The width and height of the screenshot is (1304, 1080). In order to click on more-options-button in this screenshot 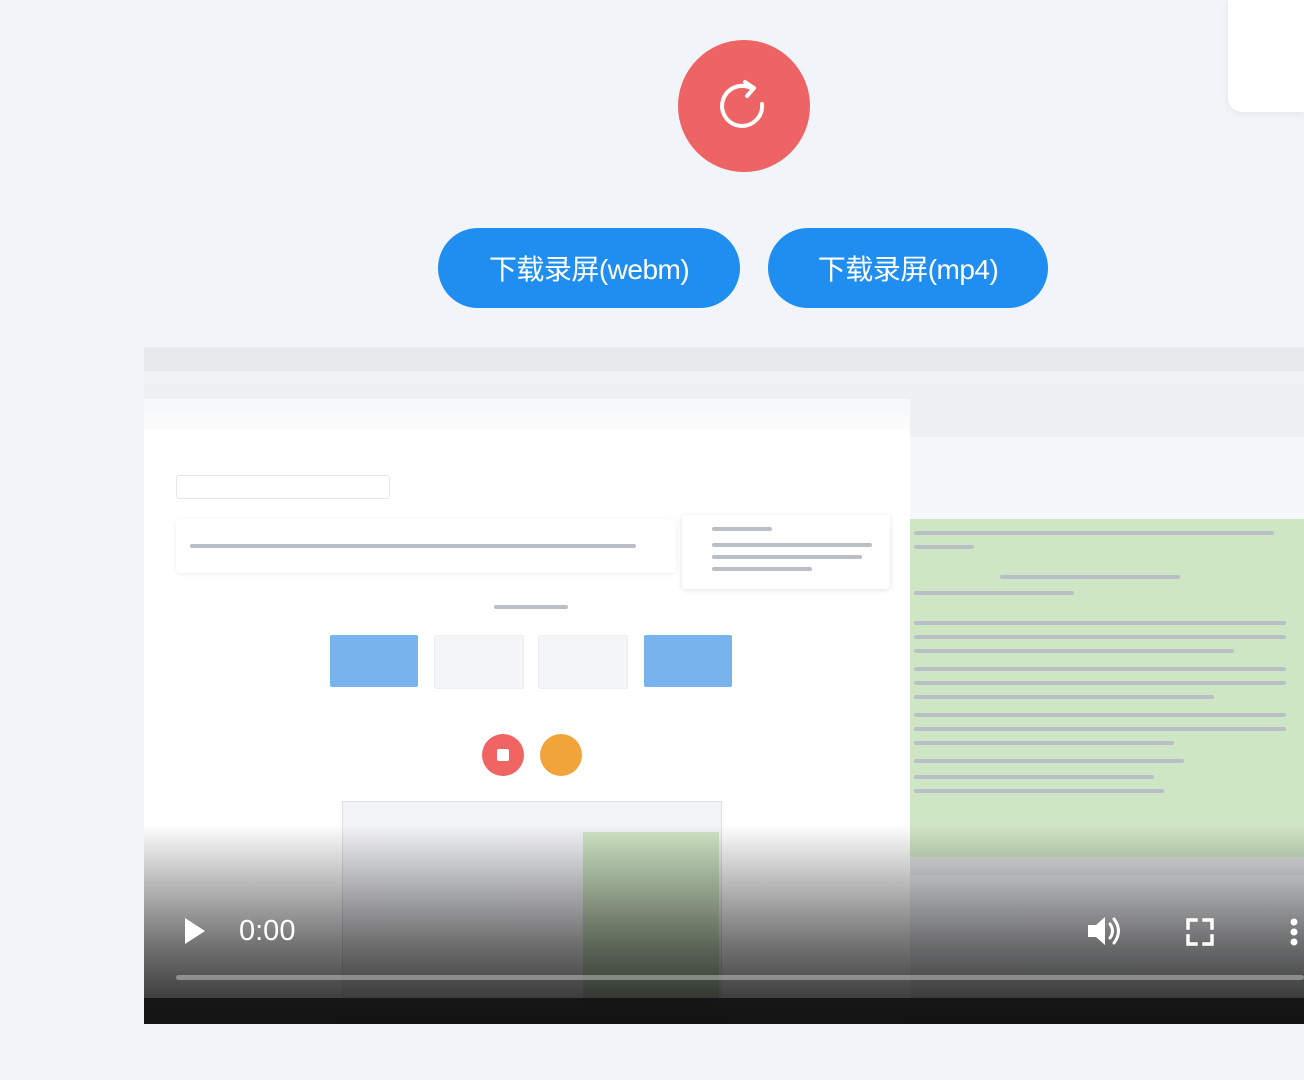, I will do `click(1294, 932)`.